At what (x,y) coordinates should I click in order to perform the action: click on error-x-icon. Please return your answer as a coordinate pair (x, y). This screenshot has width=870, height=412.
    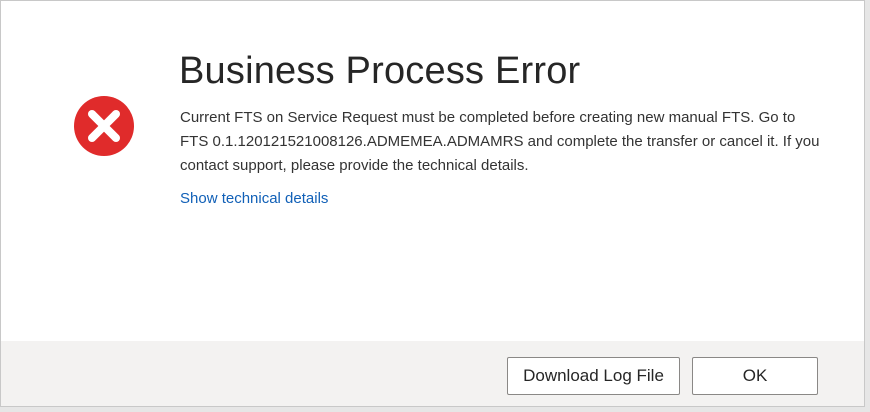
    Looking at the image, I should click on (104, 126).